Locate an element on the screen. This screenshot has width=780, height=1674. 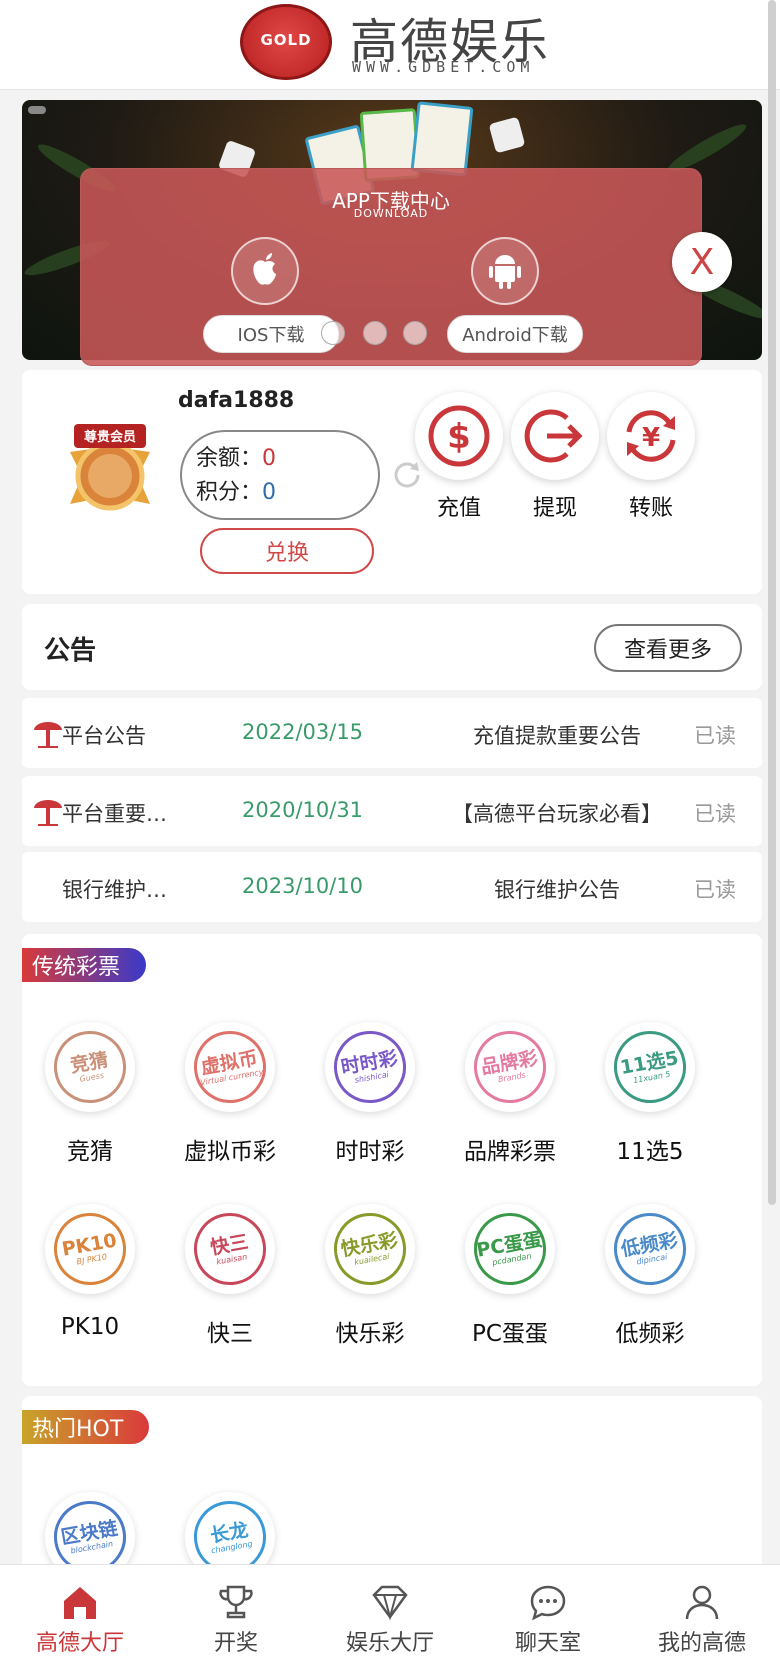
game-logo-ring: 11选5 11xuan 5 is located at coordinates (650, 1067).